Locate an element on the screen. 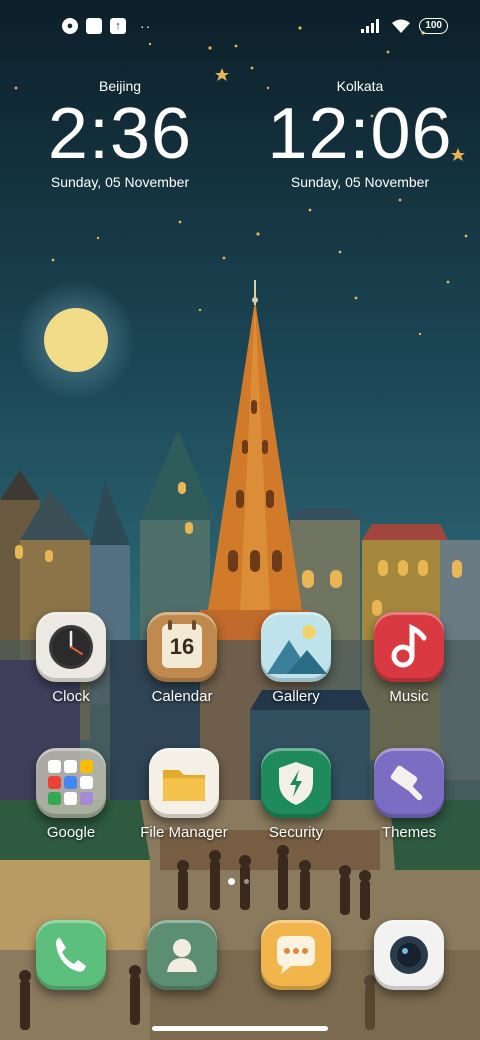 Image resolution: width=480 pixels, height=1040 pixels. folder-icon is located at coordinates (184, 783).